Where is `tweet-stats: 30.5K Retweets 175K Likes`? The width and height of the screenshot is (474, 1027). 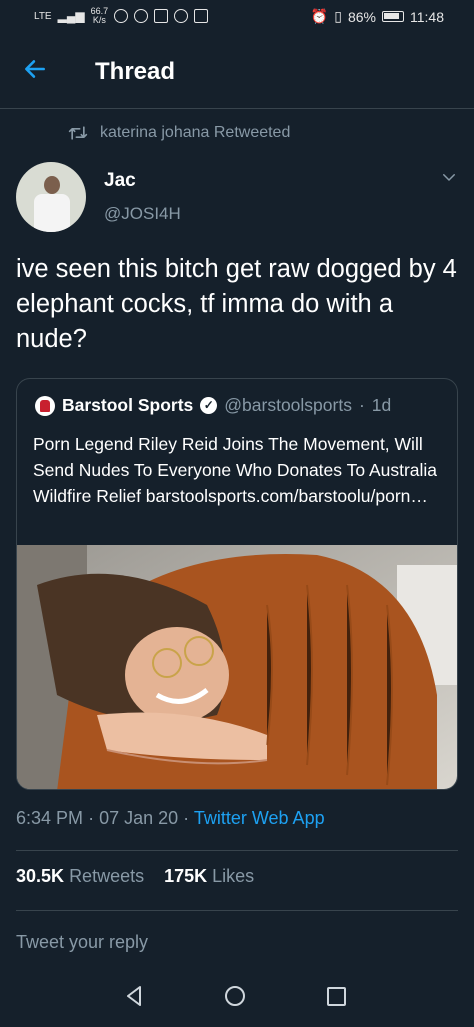
tweet-stats: 30.5K Retweets 175K Likes is located at coordinates (135, 876).